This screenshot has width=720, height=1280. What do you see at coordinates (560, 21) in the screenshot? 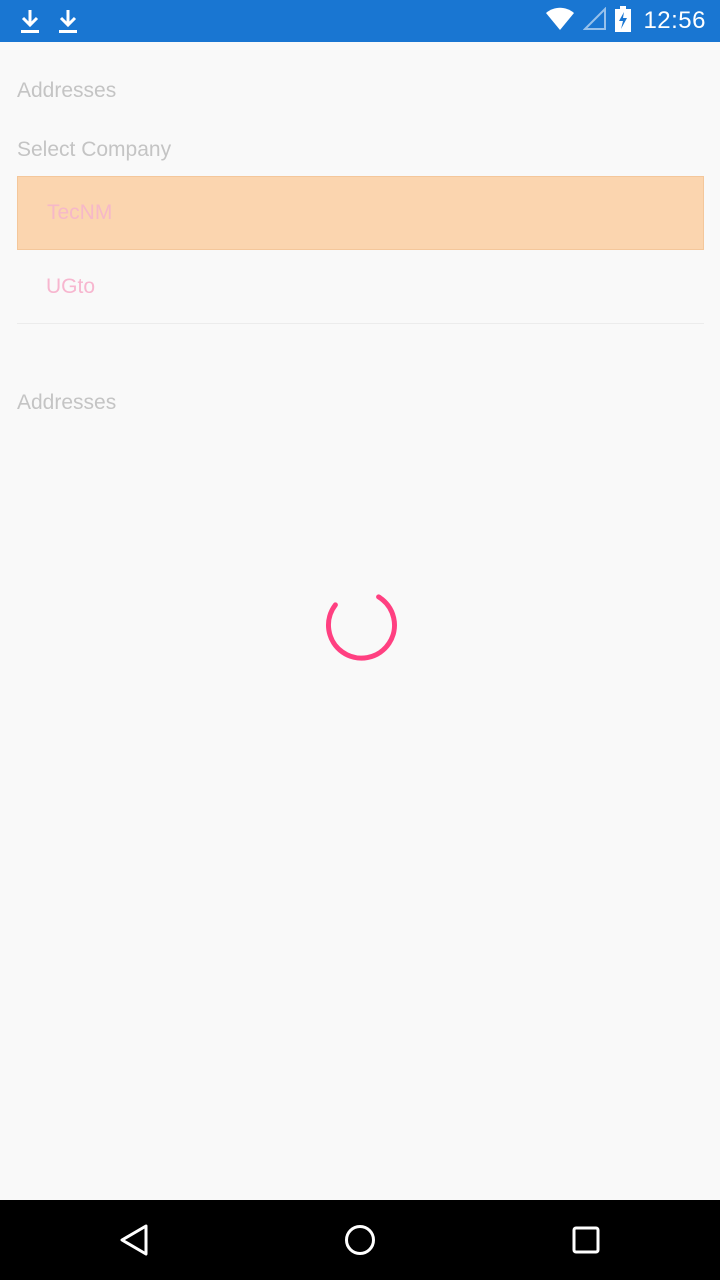
I see `wifi-icon` at bounding box center [560, 21].